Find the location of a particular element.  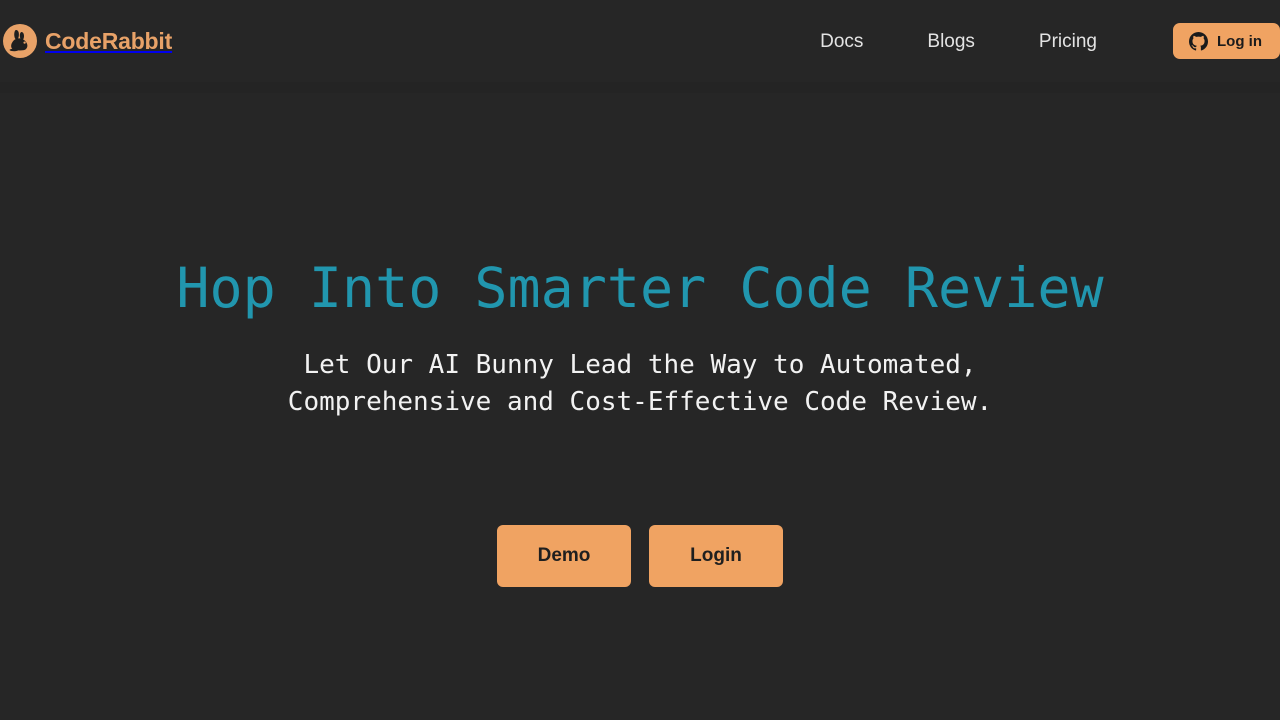

brand-logo-link: CodeRabbit is located at coordinates (86, 41).